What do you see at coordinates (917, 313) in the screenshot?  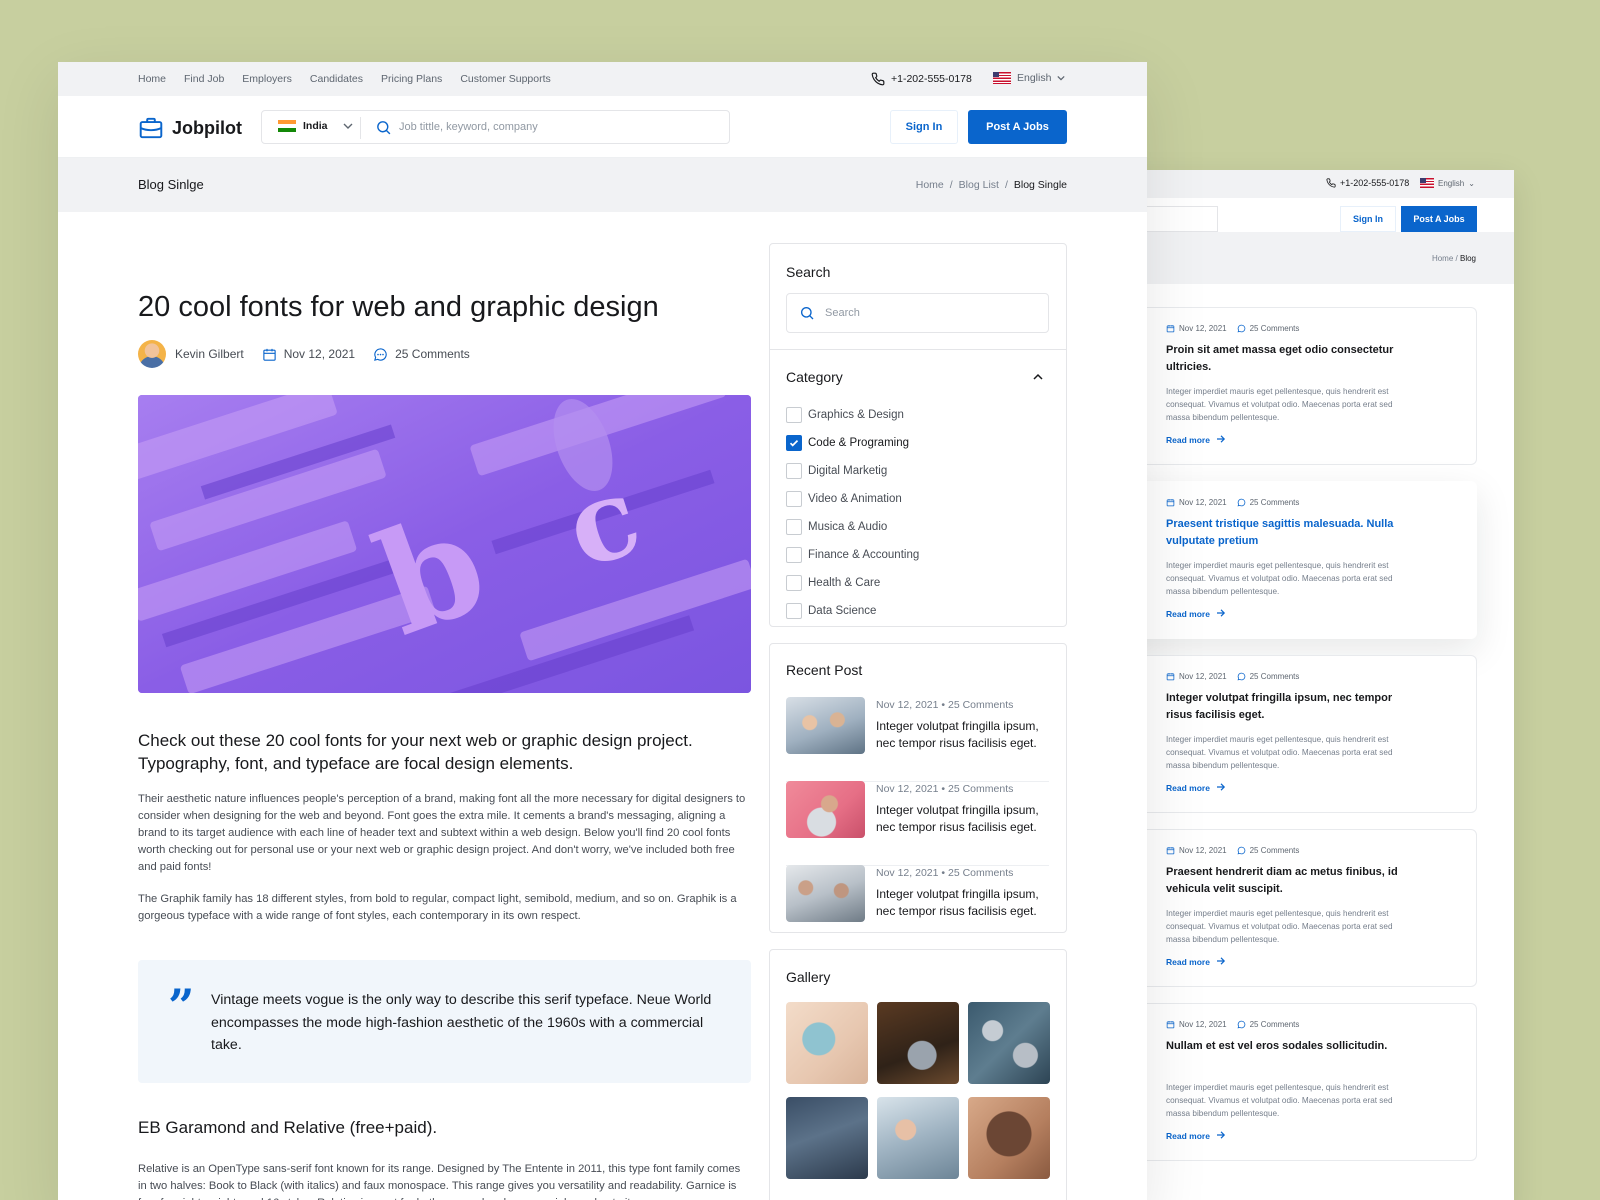 I see `sidebar-search-input: Search` at bounding box center [917, 313].